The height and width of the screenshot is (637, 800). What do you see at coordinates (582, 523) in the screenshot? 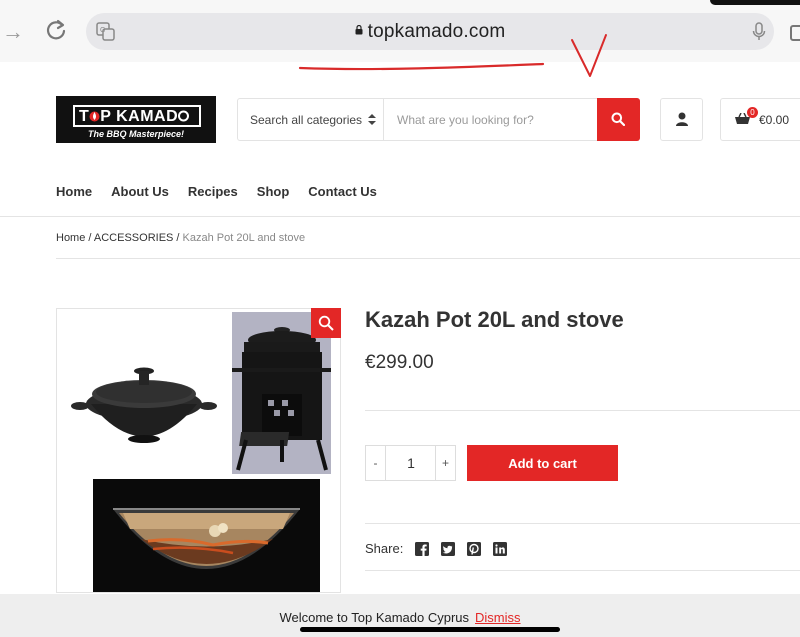
I see `share-divider-top` at bounding box center [582, 523].